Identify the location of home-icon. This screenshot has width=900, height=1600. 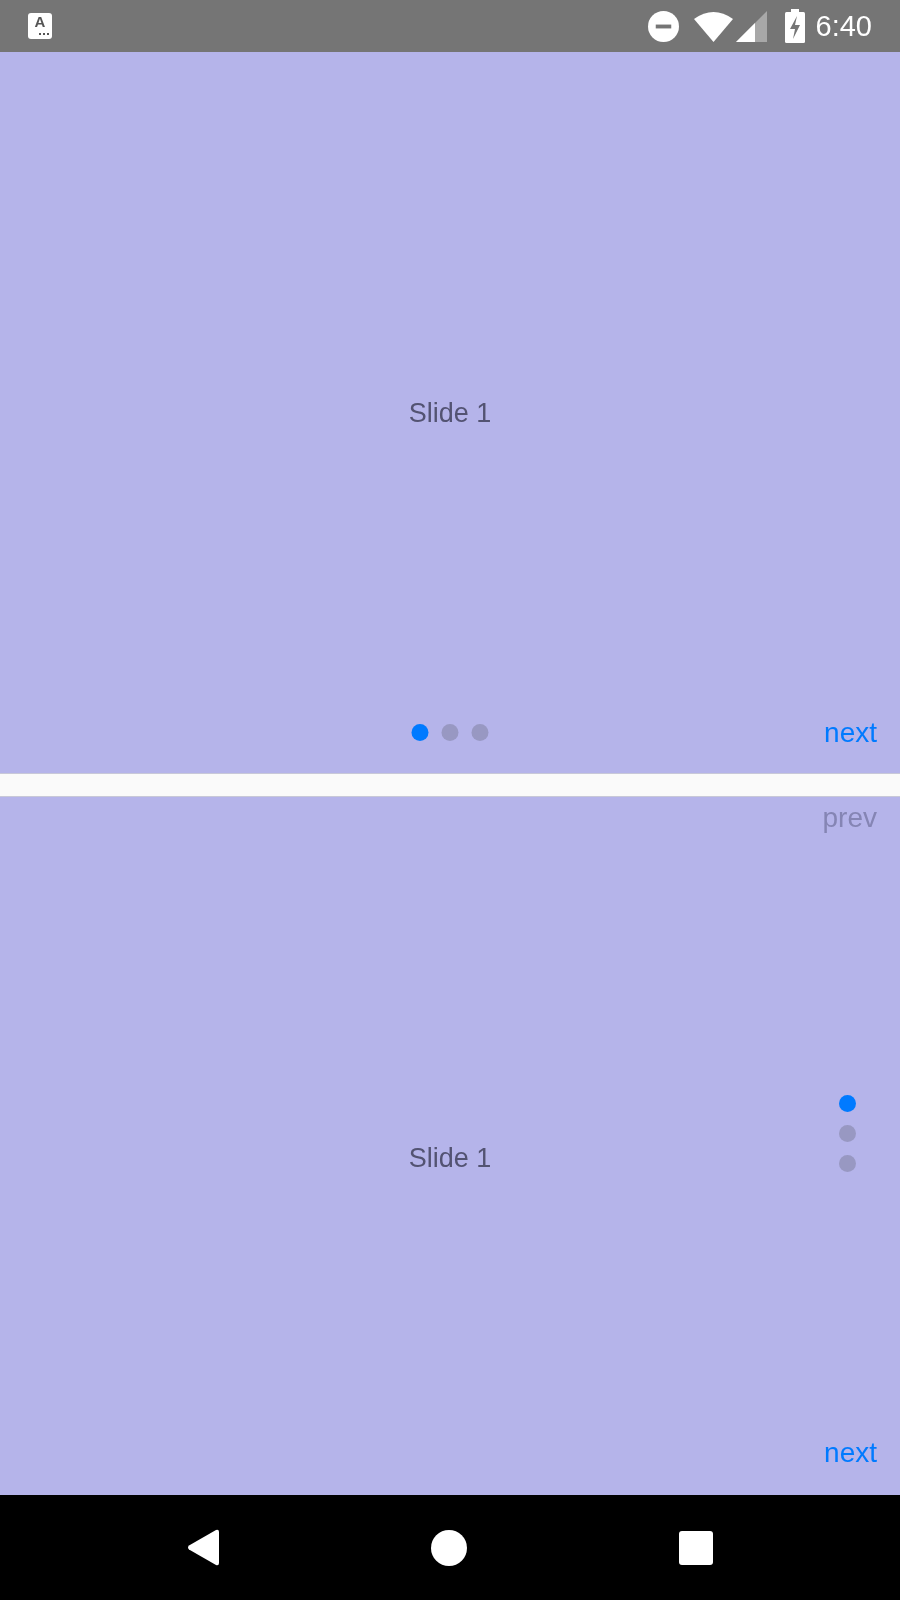
(449, 1547).